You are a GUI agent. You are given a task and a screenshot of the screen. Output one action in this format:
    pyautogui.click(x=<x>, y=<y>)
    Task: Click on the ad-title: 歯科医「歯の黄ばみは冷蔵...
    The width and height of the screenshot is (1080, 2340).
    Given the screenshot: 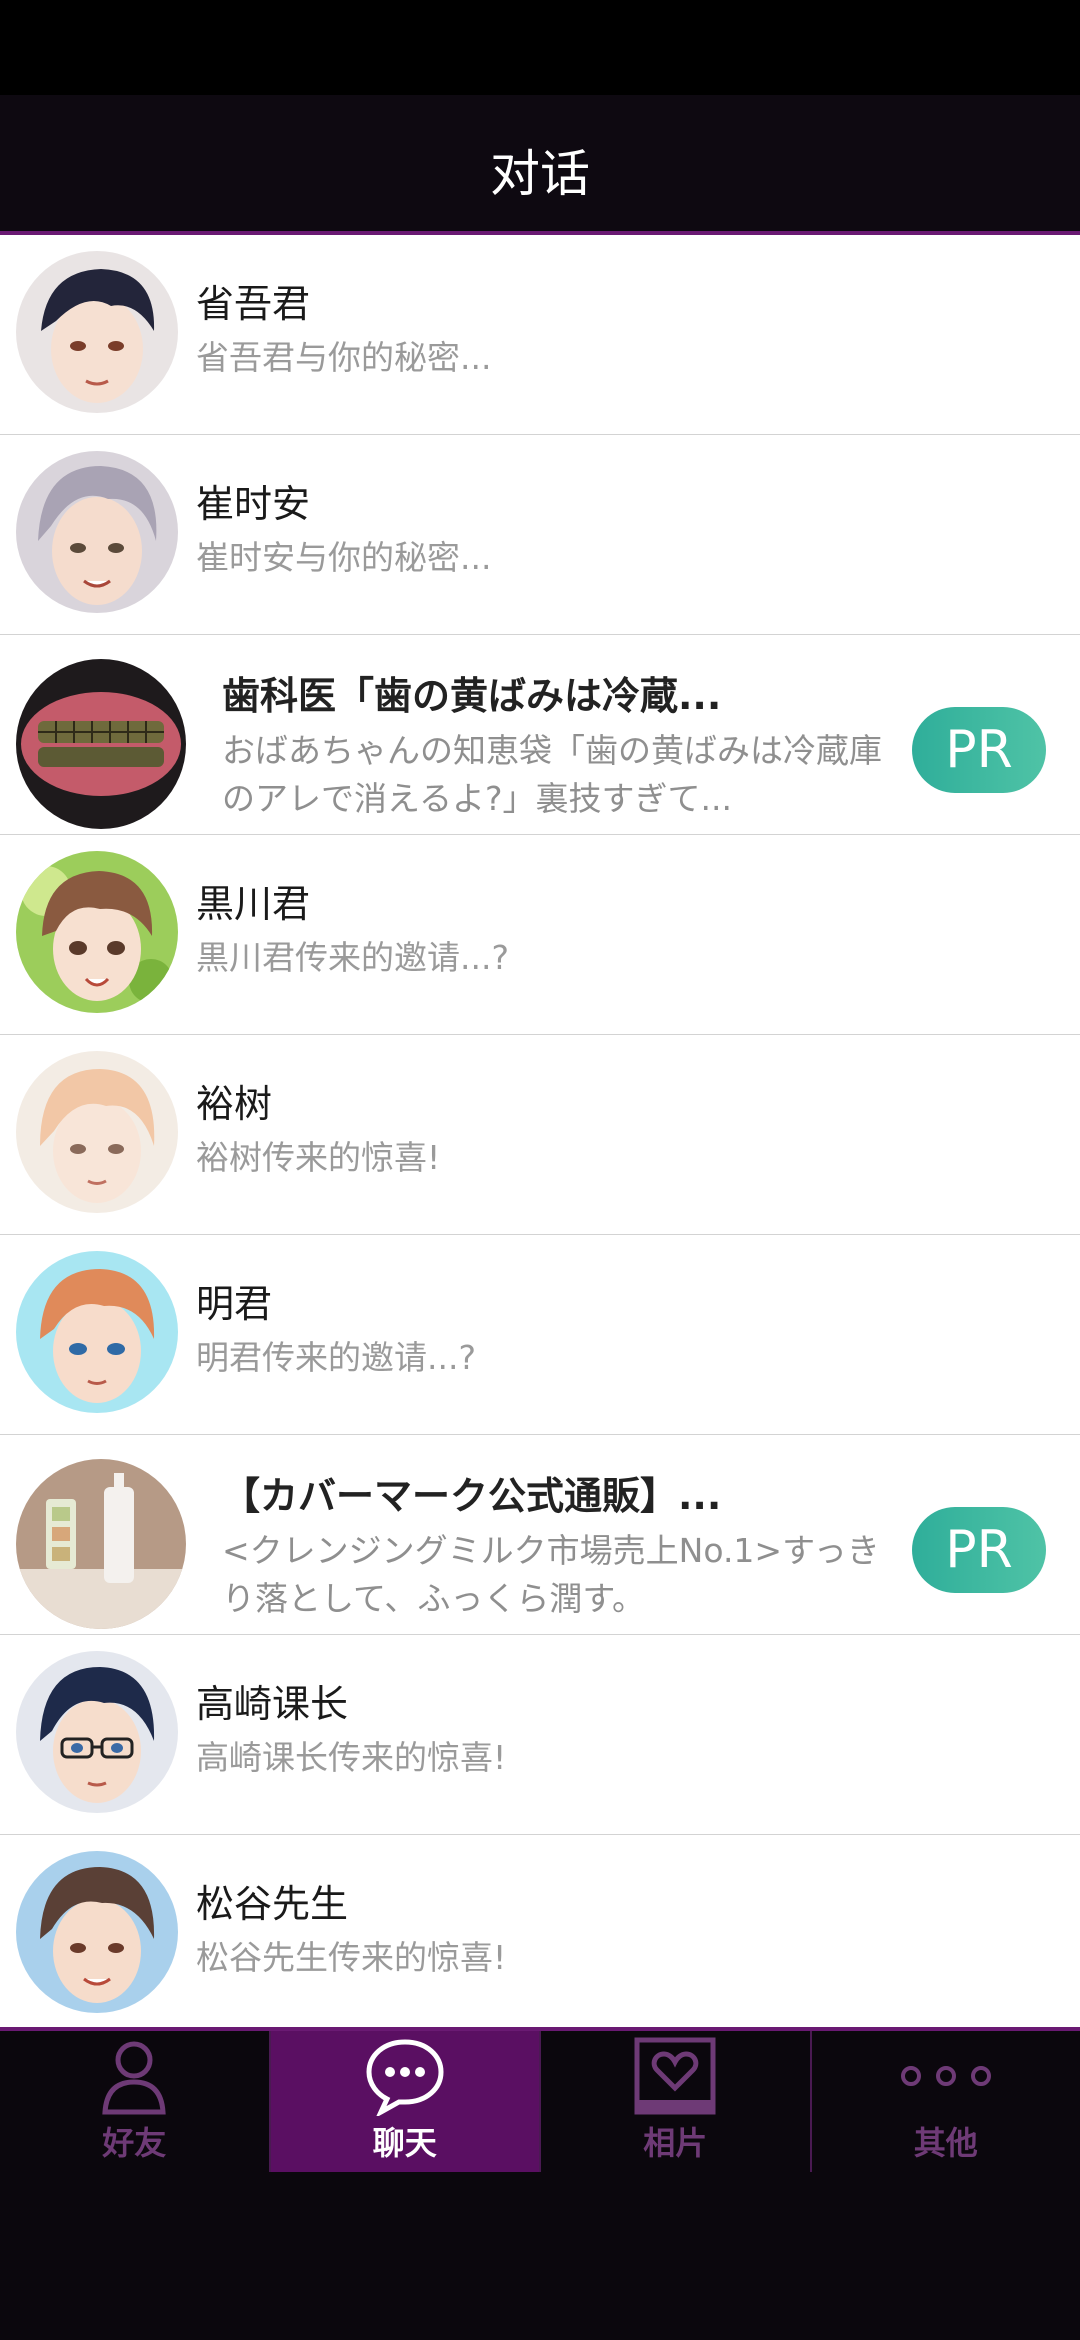 What is the action you would take?
    pyautogui.click(x=472, y=696)
    